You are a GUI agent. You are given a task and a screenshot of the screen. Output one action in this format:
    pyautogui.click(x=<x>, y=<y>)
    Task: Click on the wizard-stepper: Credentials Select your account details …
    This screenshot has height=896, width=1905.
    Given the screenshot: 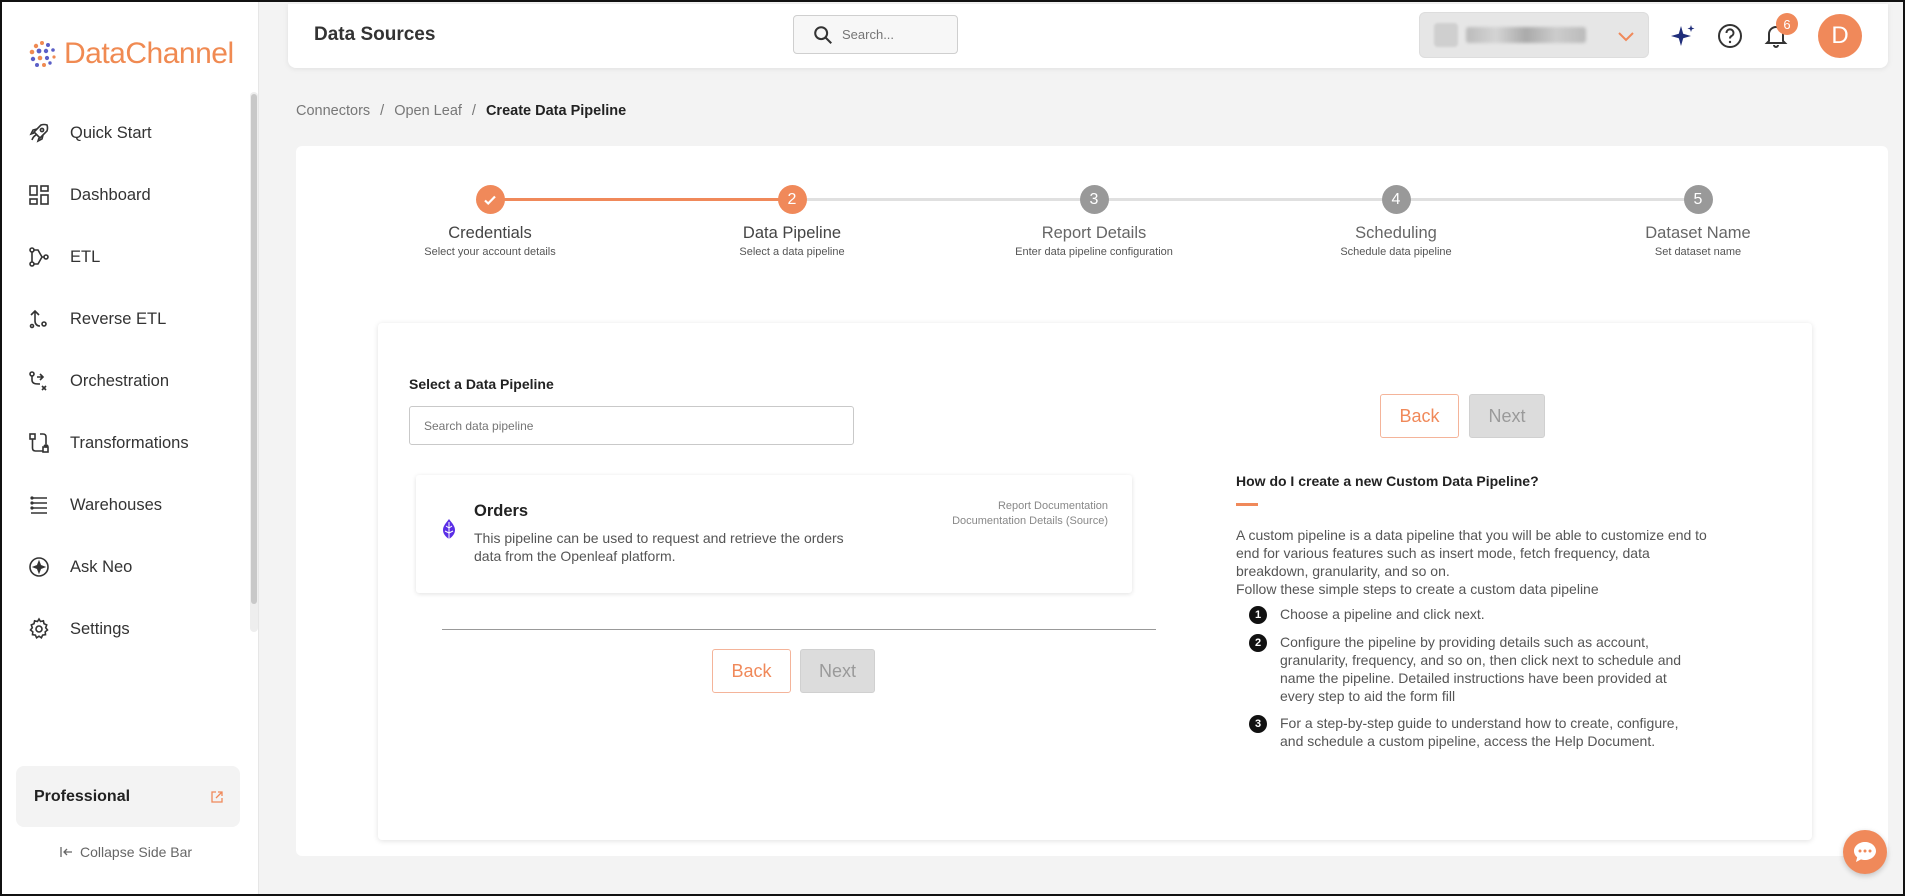 What is the action you would take?
    pyautogui.click(x=1092, y=216)
    